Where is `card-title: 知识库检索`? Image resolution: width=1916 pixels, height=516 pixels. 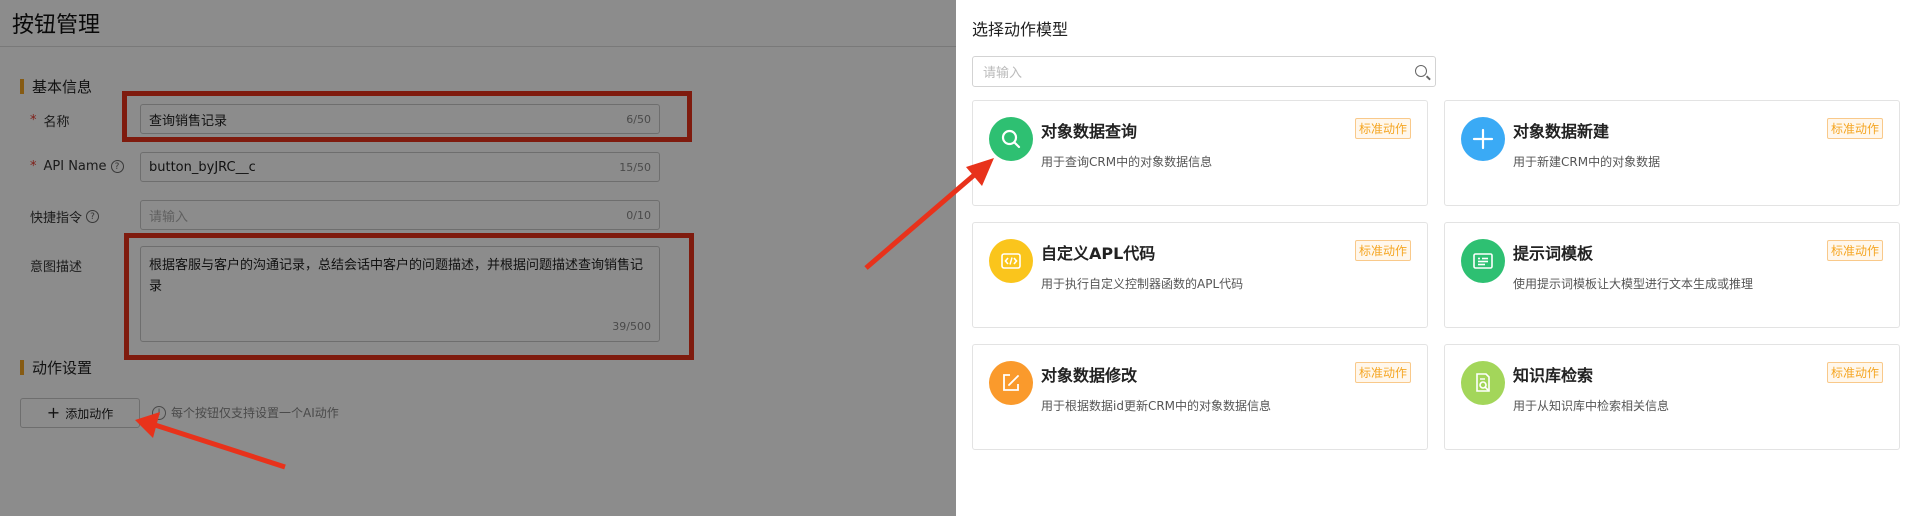 card-title: 知识库检索 is located at coordinates (1553, 375).